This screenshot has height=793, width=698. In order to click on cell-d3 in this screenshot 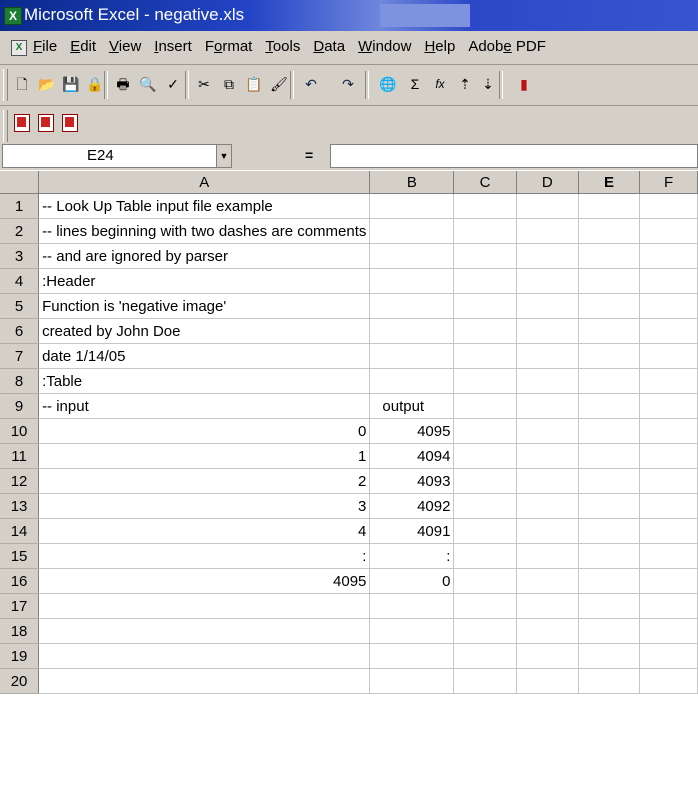, I will do `click(547, 256)`.